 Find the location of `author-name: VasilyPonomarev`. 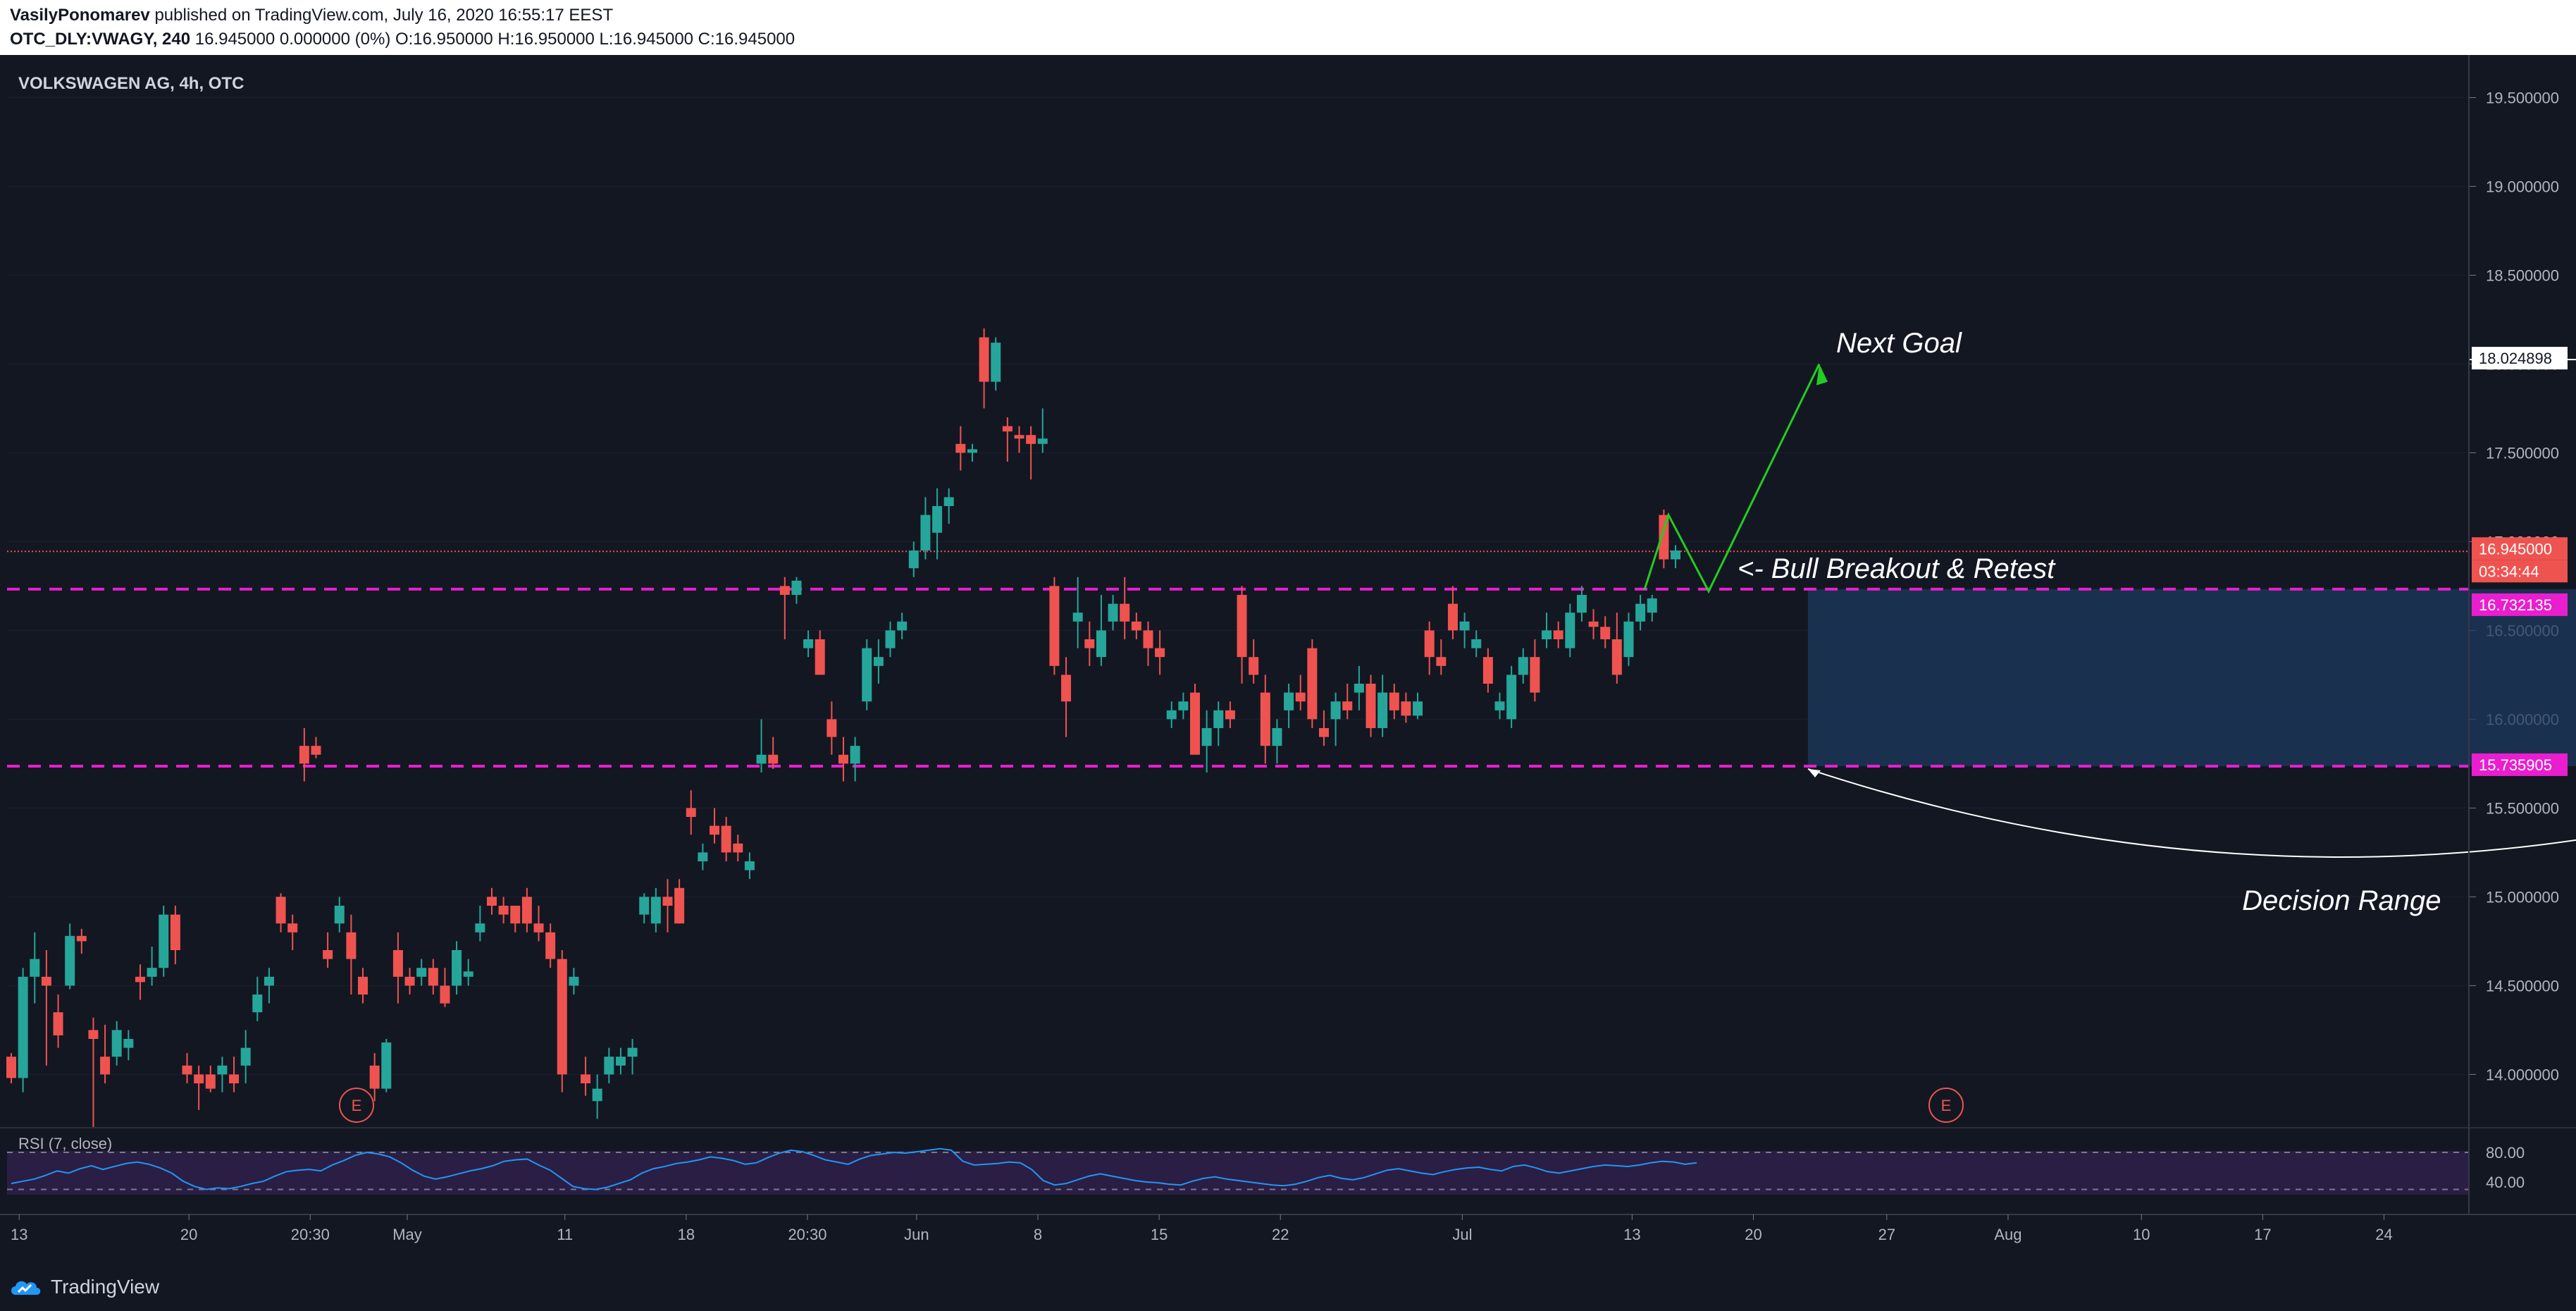

author-name: VasilyPonomarev is located at coordinates (80, 16).